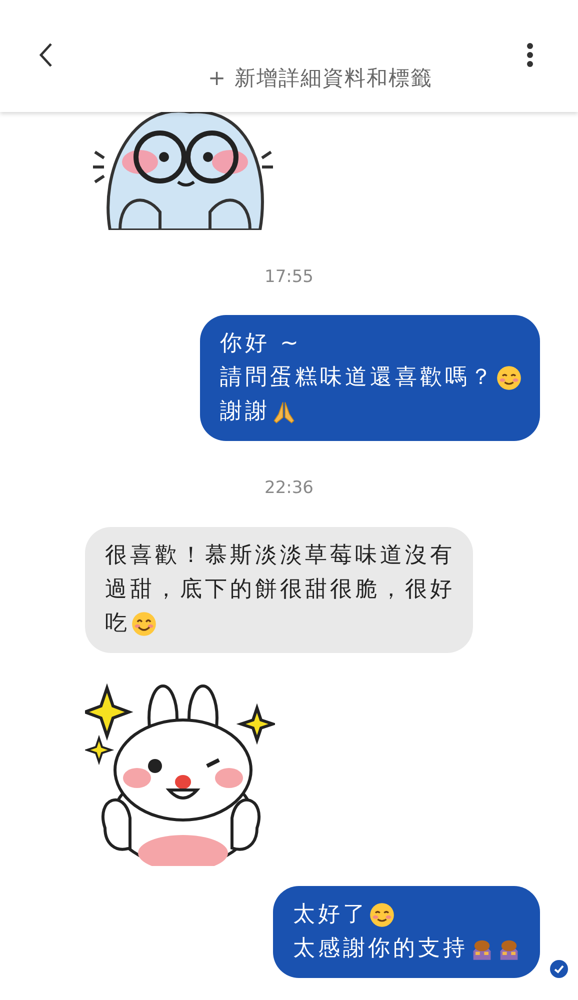 Image resolution: width=578 pixels, height=1000 pixels. Describe the element at coordinates (320, 78) in the screenshot. I see `add-details-link: + 新增詳細資料和標籤` at that location.